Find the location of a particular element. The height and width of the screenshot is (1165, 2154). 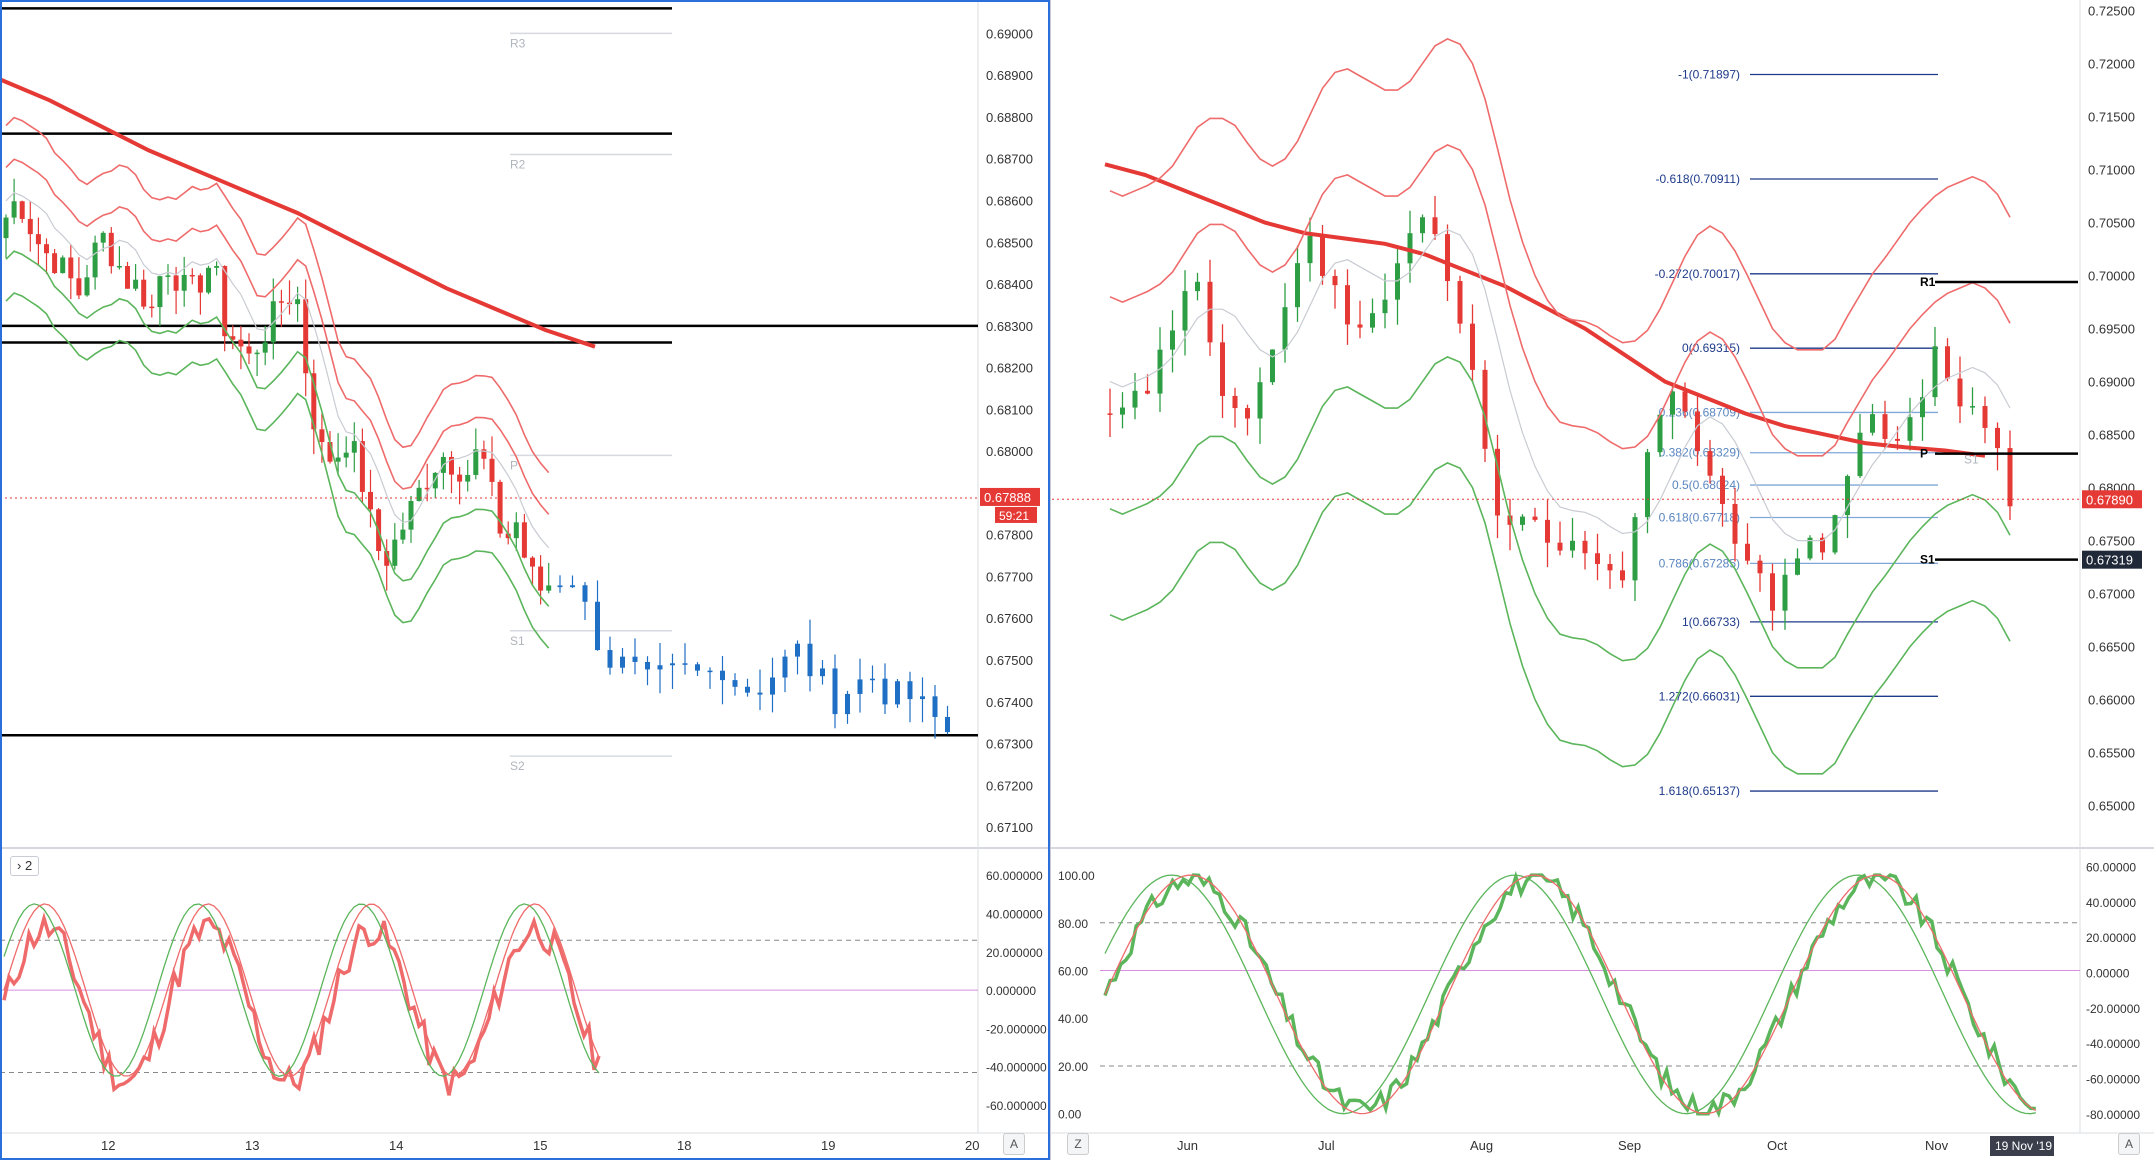

left-price-tick: 0.68000 is located at coordinates (1009, 451).